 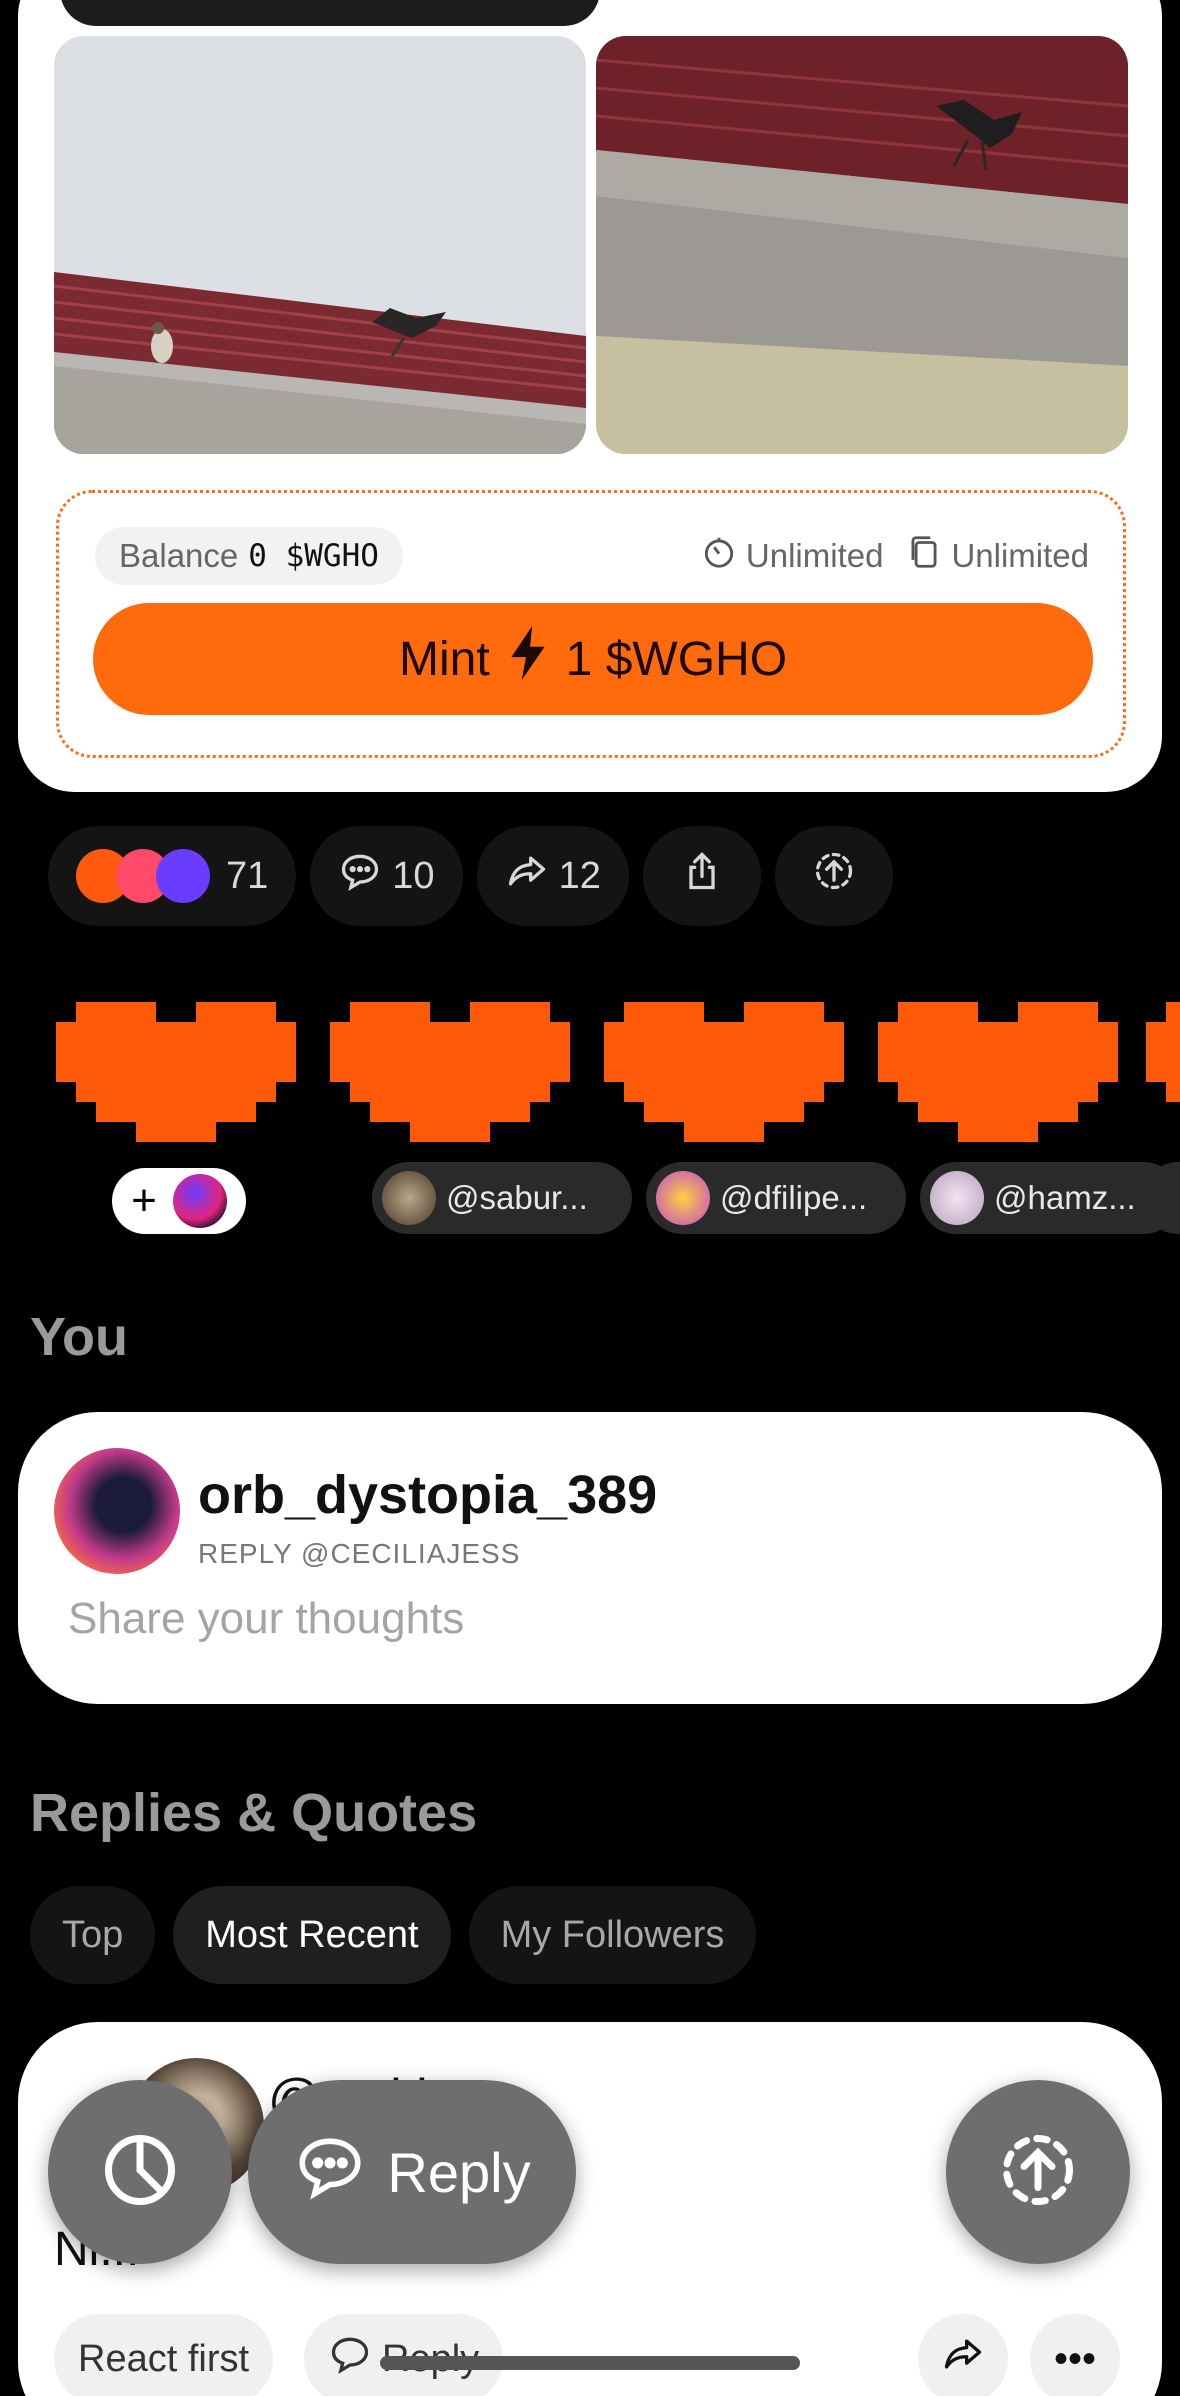 I want to click on comments-count: 10, so click(x=413, y=875).